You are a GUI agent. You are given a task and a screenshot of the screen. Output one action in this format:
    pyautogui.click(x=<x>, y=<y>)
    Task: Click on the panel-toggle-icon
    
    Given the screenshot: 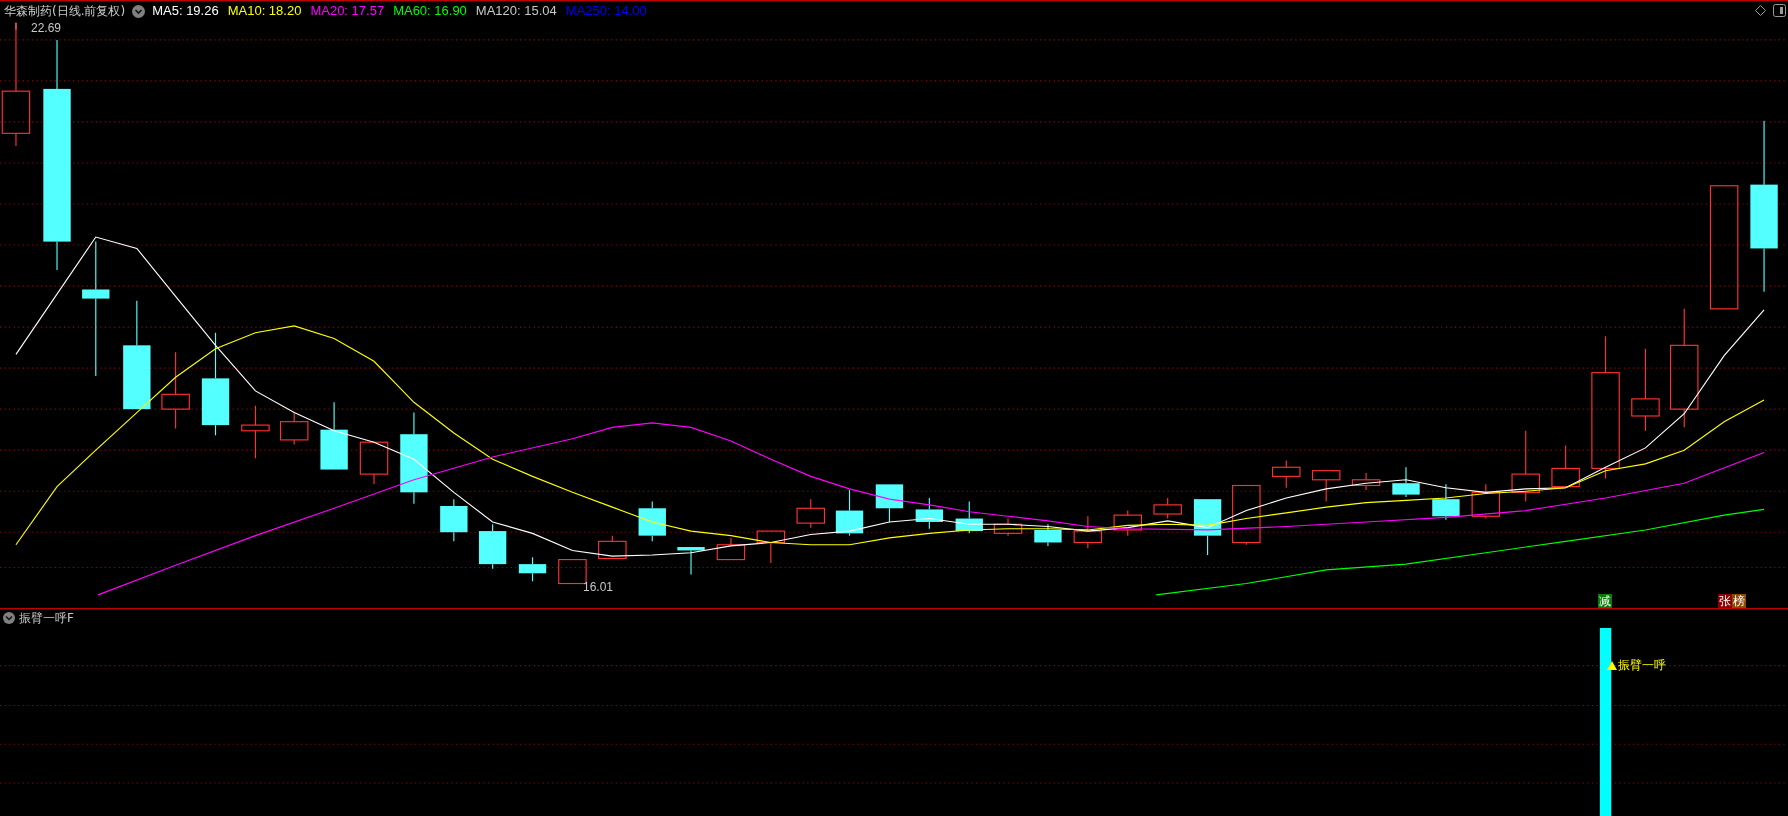 What is the action you would take?
    pyautogui.click(x=1779, y=10)
    